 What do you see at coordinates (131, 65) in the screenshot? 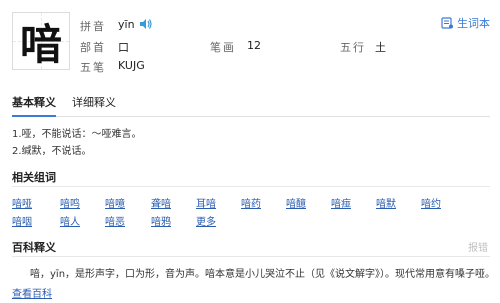
I see `wubi-value: KUJG` at bounding box center [131, 65].